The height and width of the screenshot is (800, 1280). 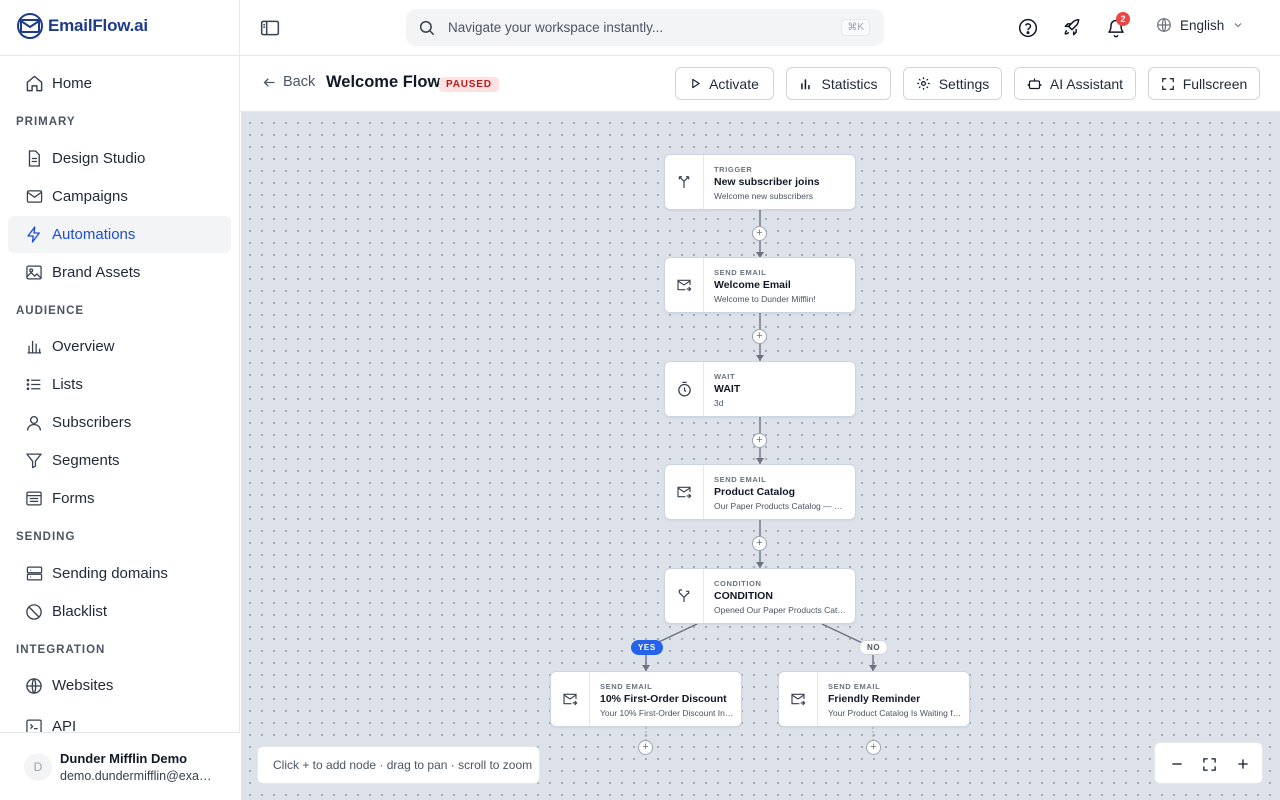 I want to click on lightning-icon, so click(x=34, y=235).